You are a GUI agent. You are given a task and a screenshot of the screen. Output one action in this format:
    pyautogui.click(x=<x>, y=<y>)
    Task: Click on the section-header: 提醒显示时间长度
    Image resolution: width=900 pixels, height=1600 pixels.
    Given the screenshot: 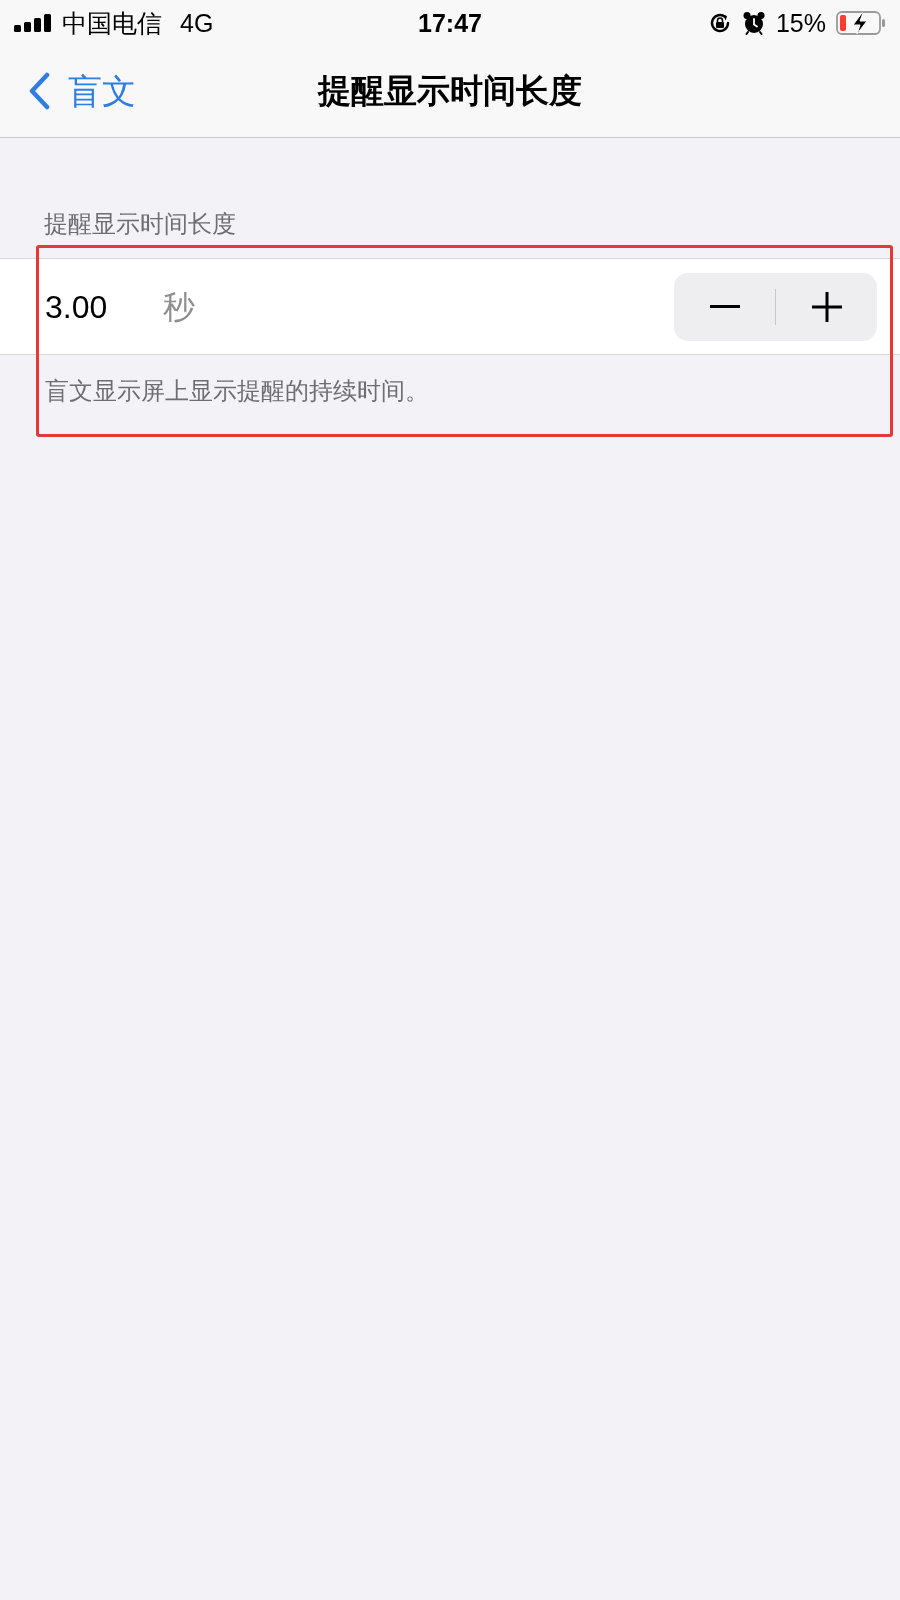 What is the action you would take?
    pyautogui.click(x=140, y=224)
    